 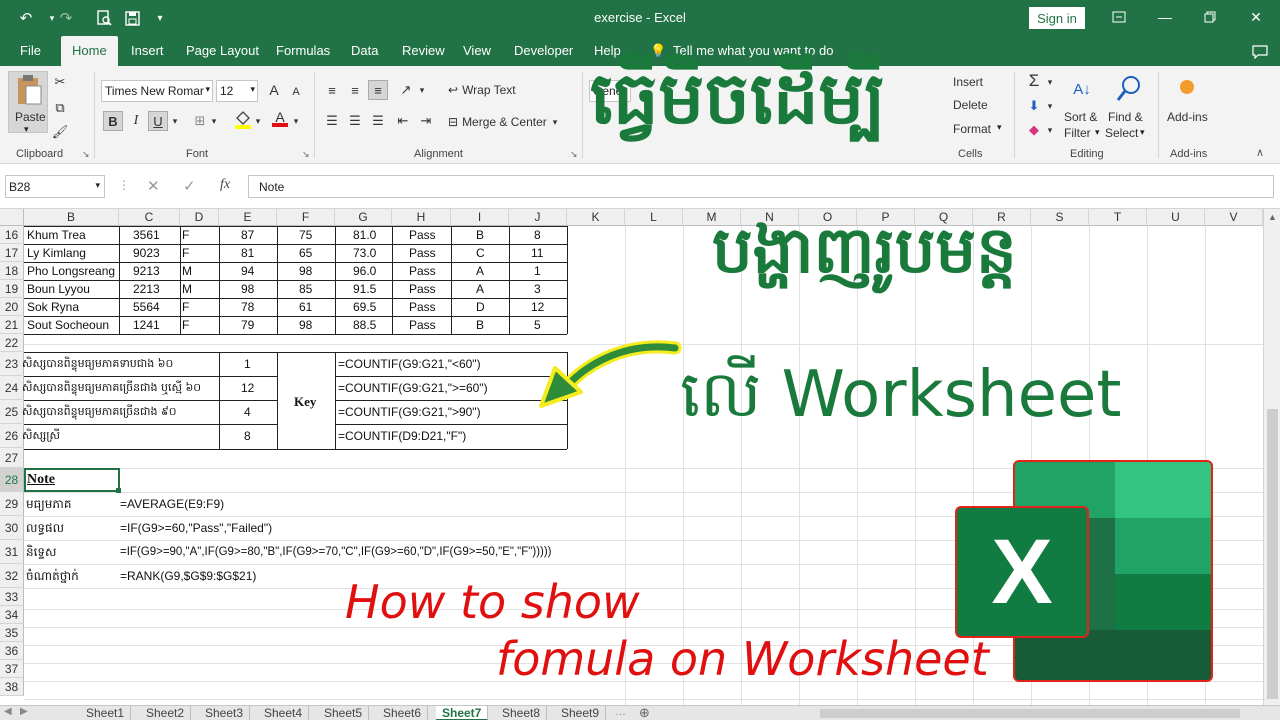 What do you see at coordinates (364, 235) in the screenshot?
I see `cell-average: 81.0` at bounding box center [364, 235].